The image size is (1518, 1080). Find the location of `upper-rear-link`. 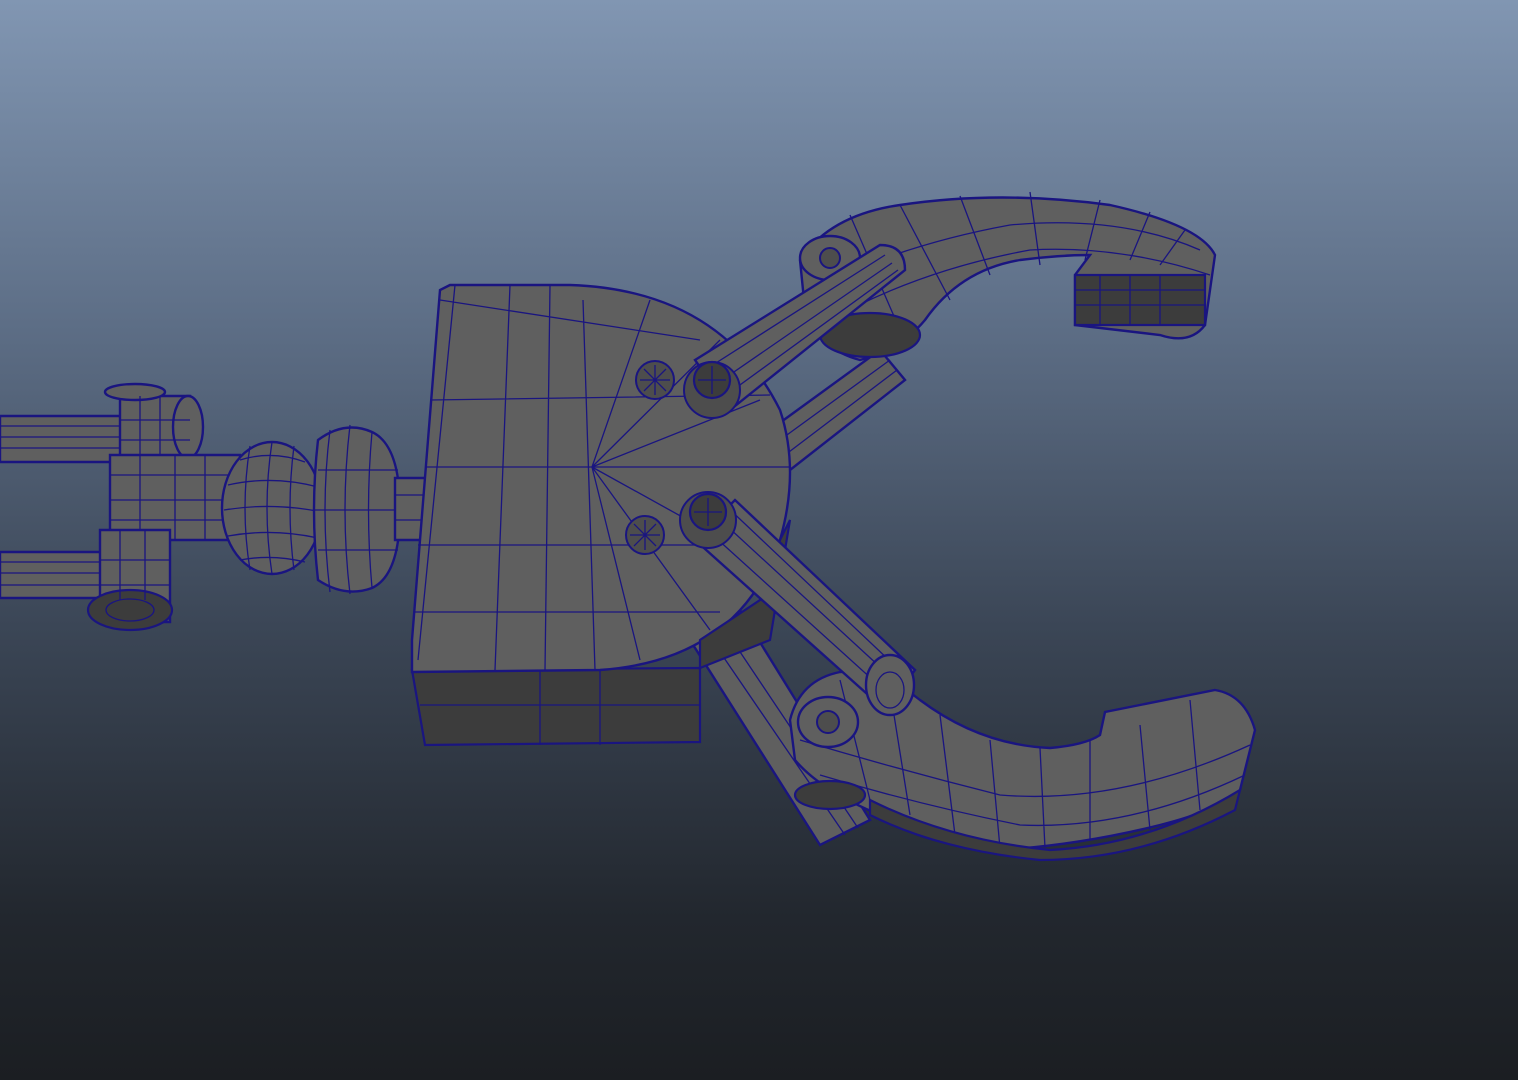

upper-rear-link is located at coordinates (837, 410).